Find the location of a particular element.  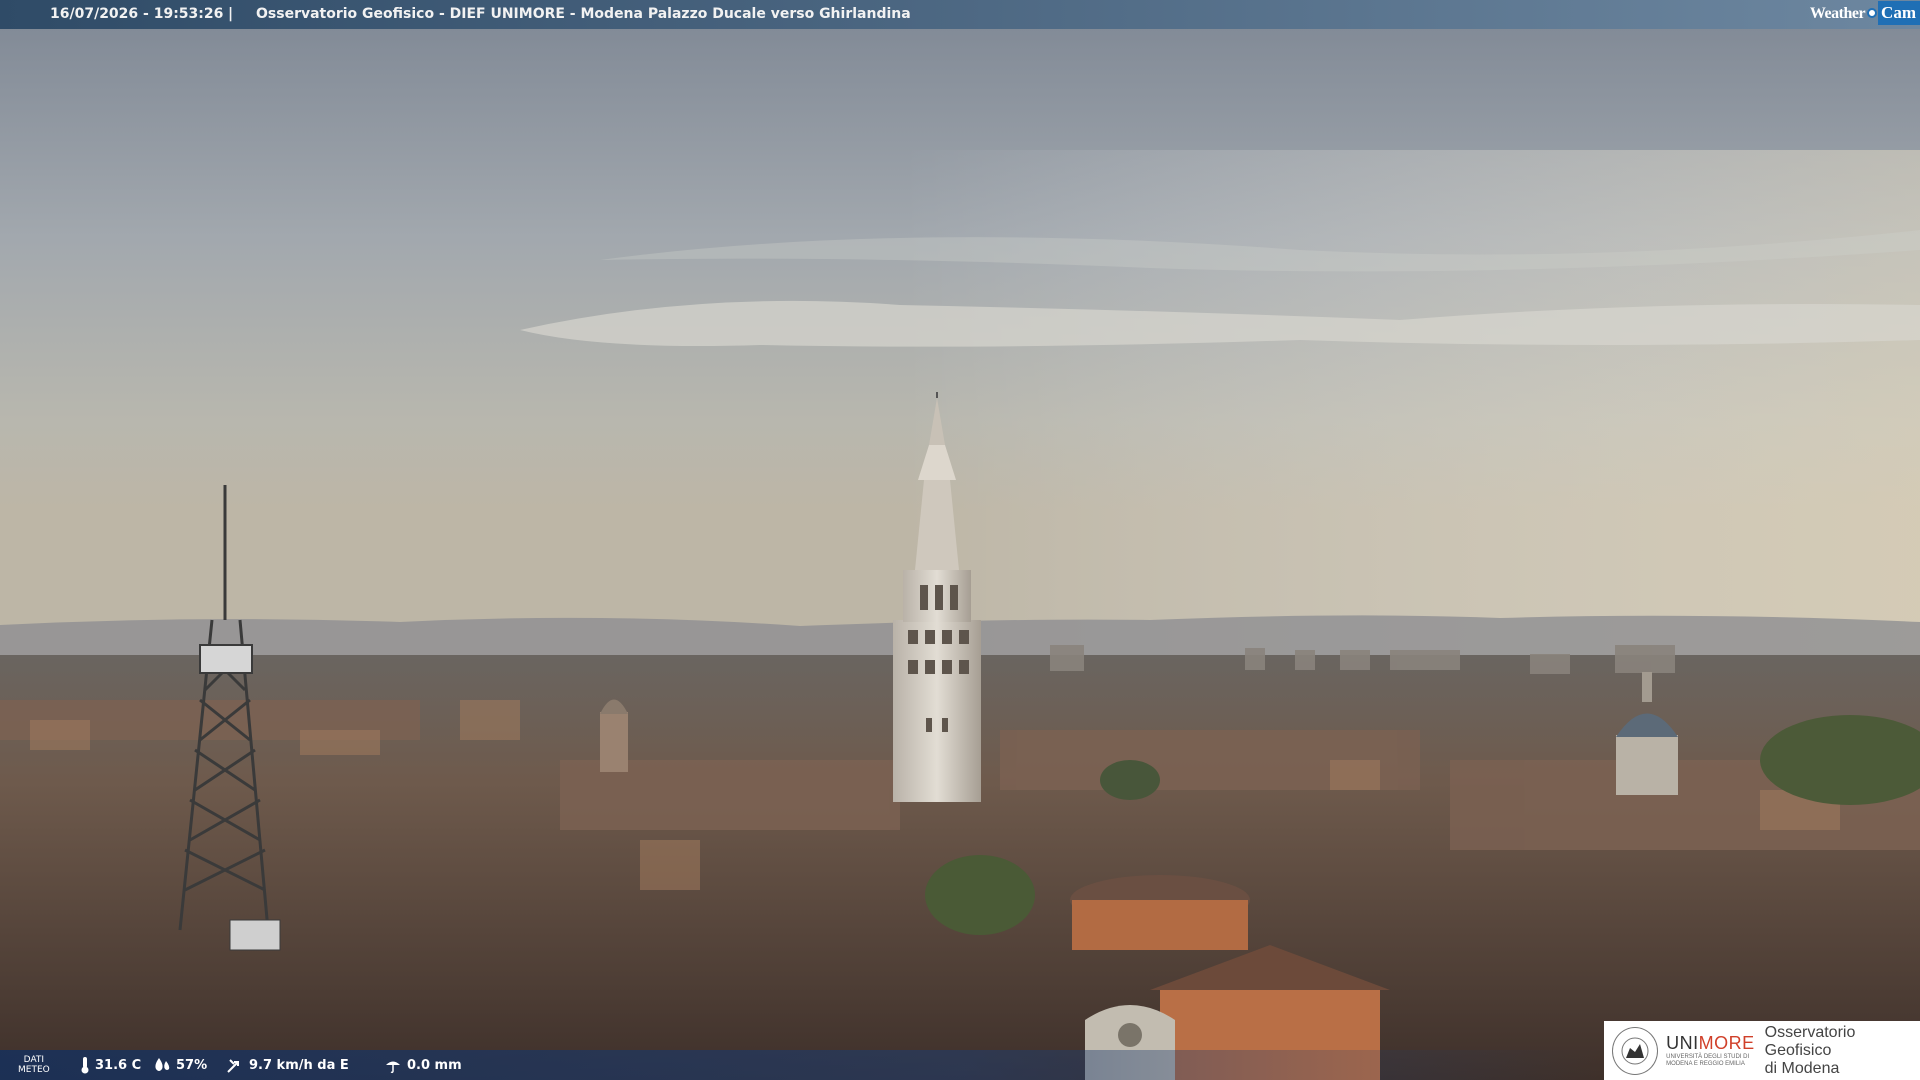

temperature-value: 31.6 C is located at coordinates (118, 1065).